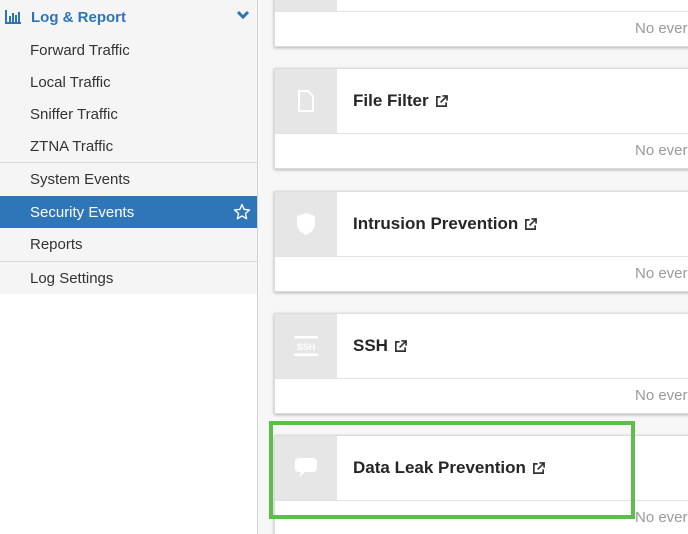 This screenshot has height=534, width=688. What do you see at coordinates (439, 467) in the screenshot?
I see `card-title: Data Leak Prevention` at bounding box center [439, 467].